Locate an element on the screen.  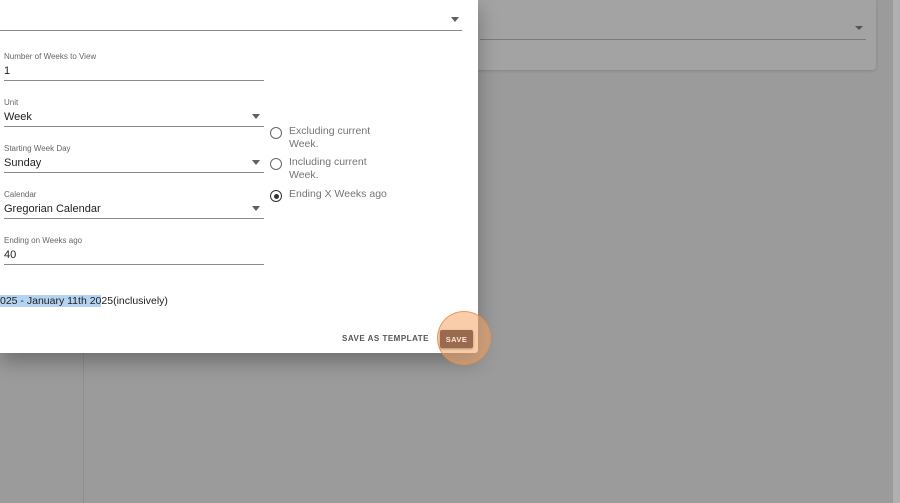
starting-week-day-select: Starting Week Day Sunday is located at coordinates (134, 159).